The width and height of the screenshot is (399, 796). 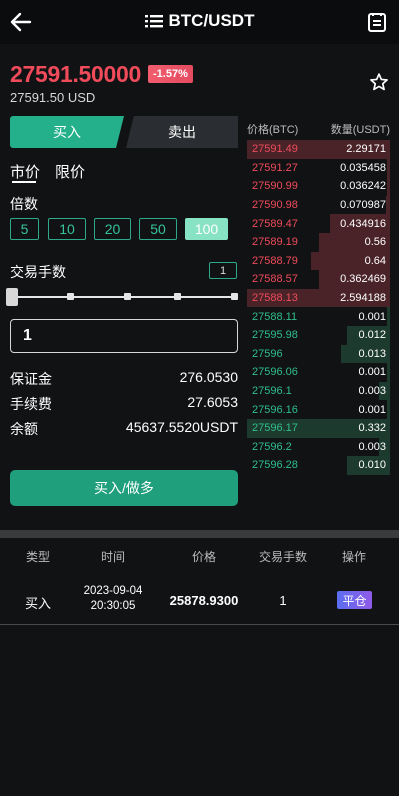 I want to click on col-type-header: 类型, so click(x=37, y=557).